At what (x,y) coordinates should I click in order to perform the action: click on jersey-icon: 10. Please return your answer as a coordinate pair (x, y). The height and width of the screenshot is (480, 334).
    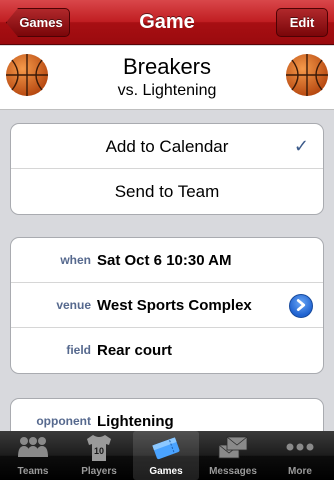
    Looking at the image, I should click on (99, 448).